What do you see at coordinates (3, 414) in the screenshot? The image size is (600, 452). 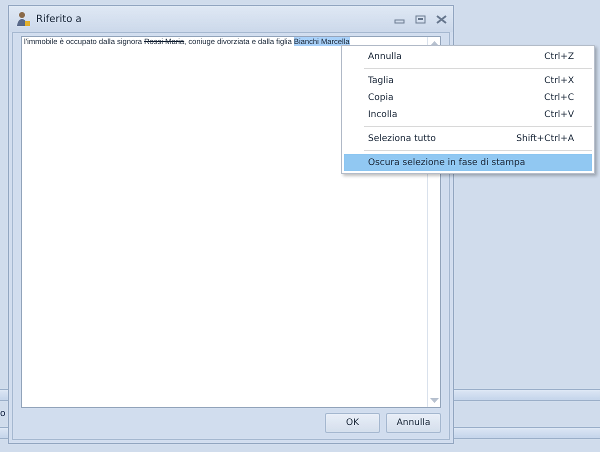 I see `background-text: o` at bounding box center [3, 414].